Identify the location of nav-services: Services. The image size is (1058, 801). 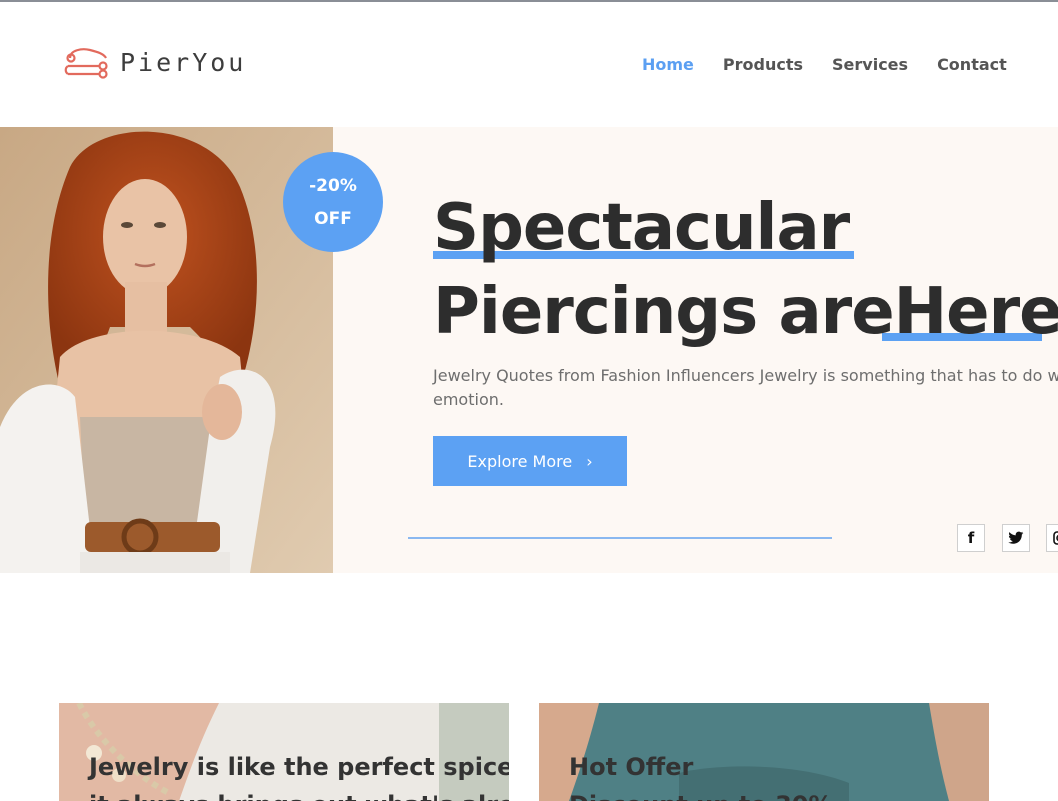
(870, 64).